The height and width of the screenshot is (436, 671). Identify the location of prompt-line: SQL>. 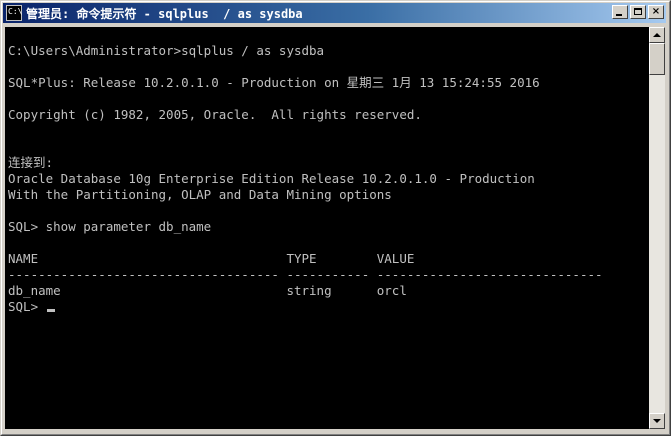
(31, 307).